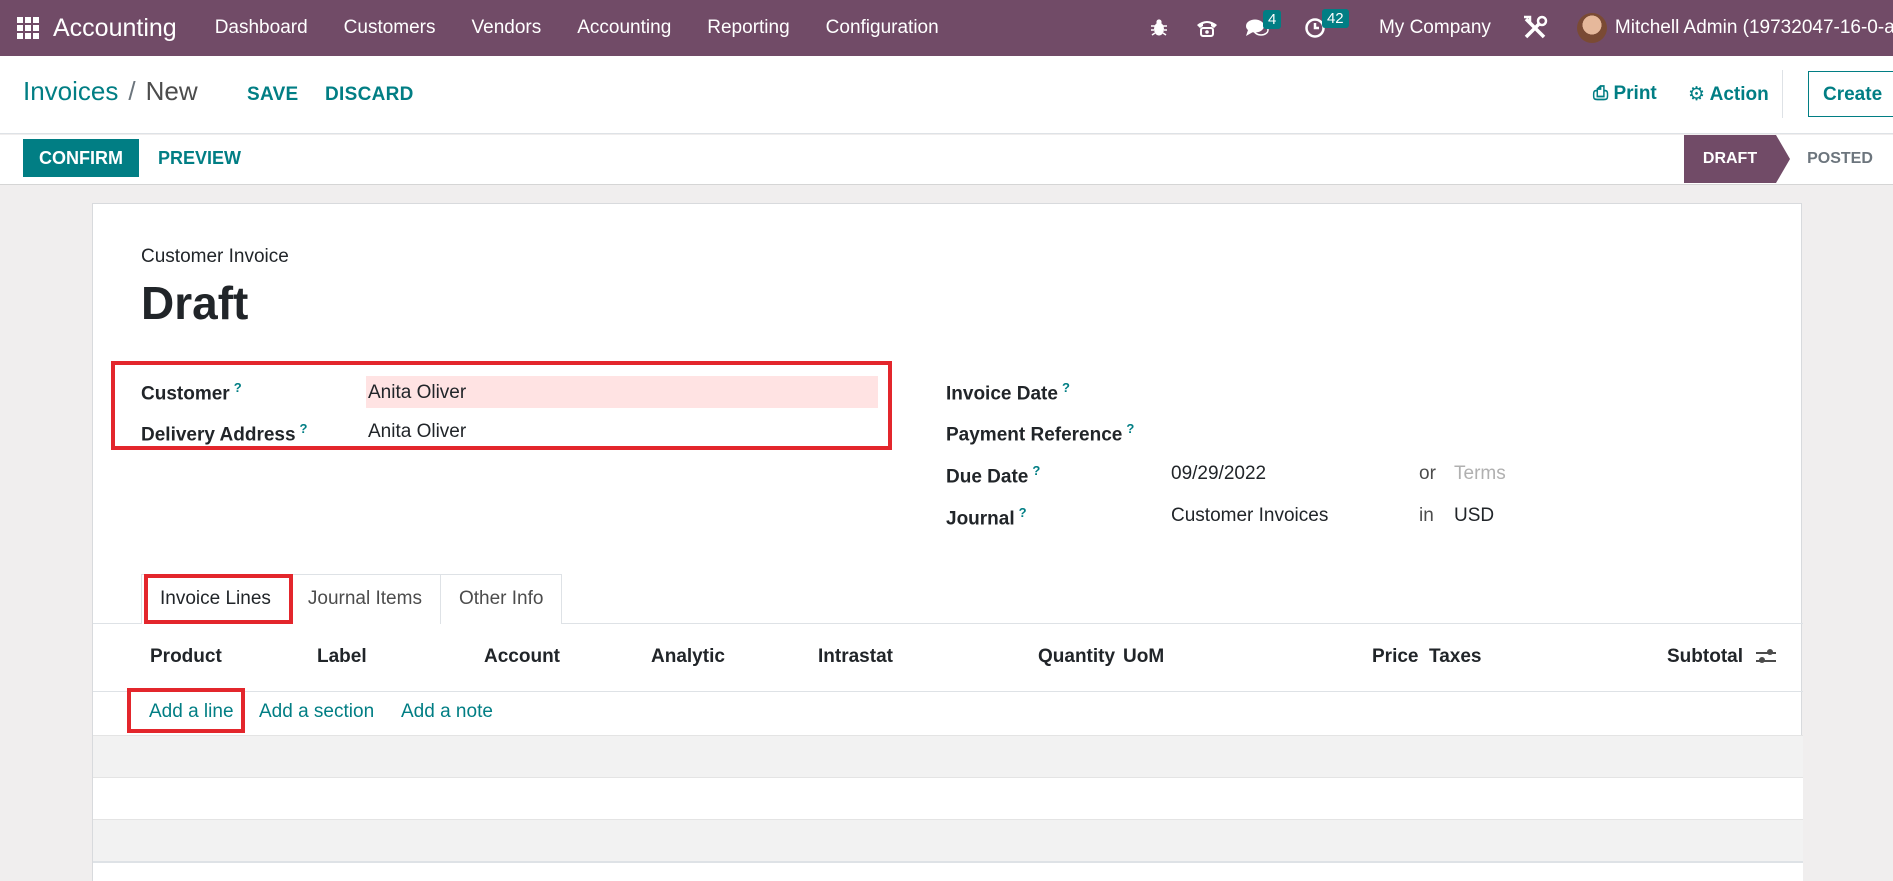  I want to click on breadcrumb-current: New, so click(171, 91).